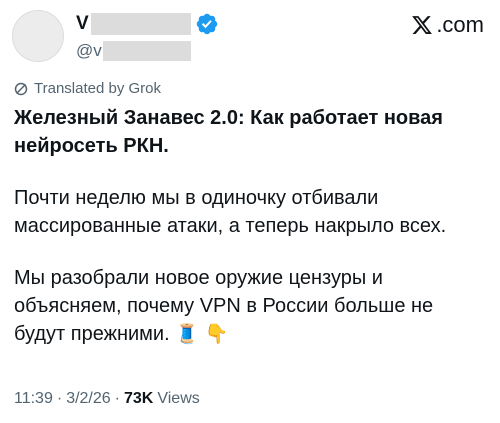 The width and height of the screenshot is (500, 423). I want to click on display-name: V, so click(147, 24).